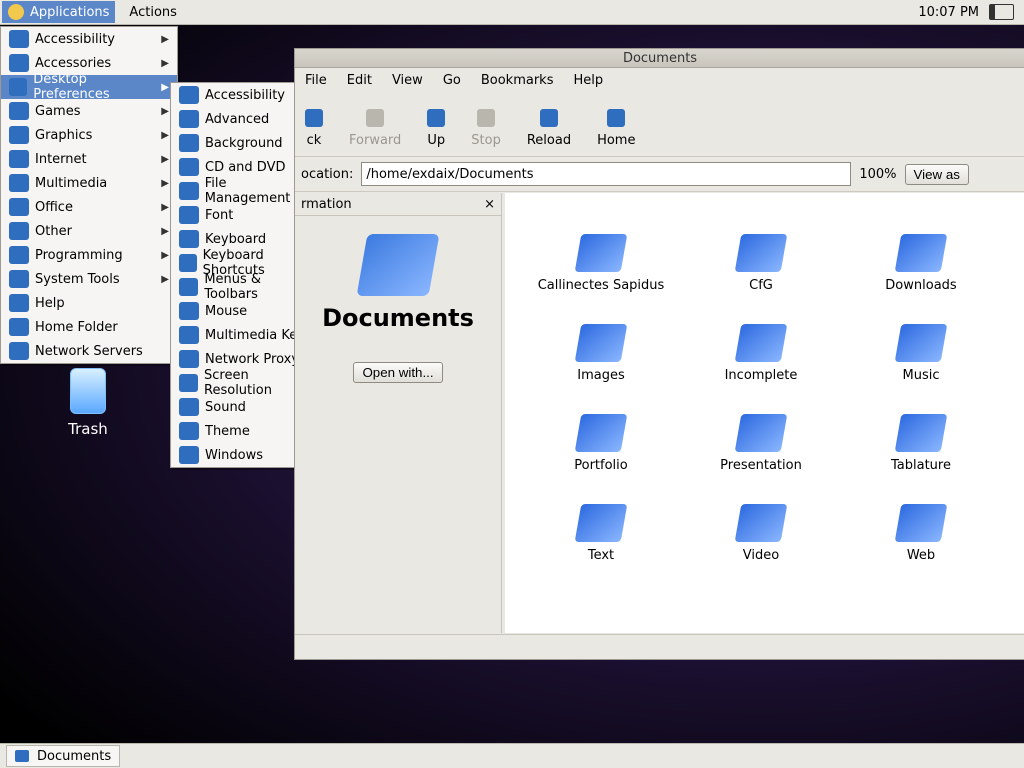 Image resolution: width=1024 pixels, height=768 pixels. What do you see at coordinates (314, 140) in the screenshot?
I see `toolbar-label: ck` at bounding box center [314, 140].